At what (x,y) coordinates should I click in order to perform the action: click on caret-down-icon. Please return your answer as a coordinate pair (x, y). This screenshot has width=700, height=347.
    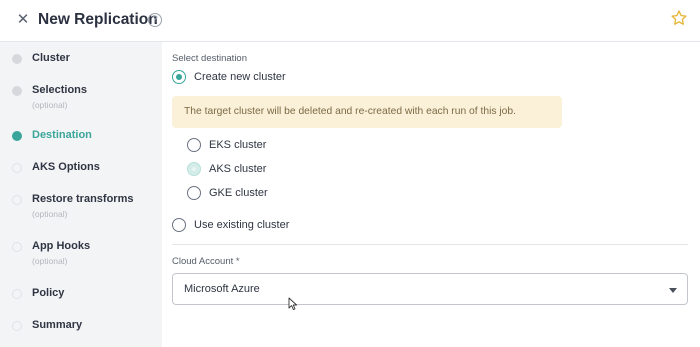
    Looking at the image, I should click on (673, 290).